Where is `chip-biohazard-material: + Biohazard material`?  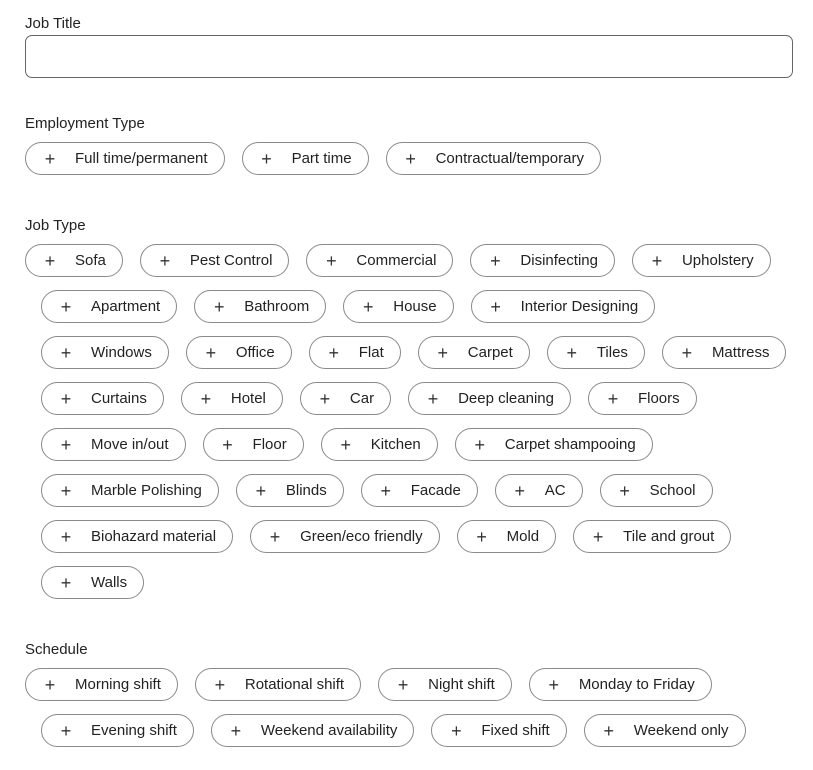 chip-biohazard-material: + Biohazard material is located at coordinates (137, 536).